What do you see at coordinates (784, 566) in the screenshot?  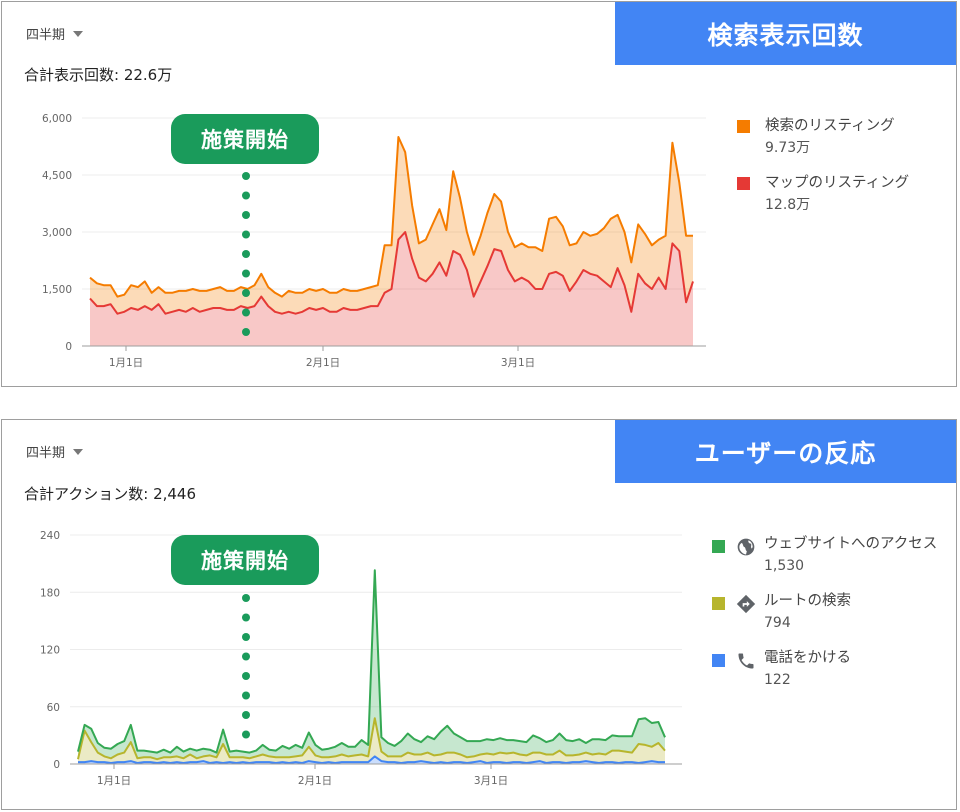 I see `legend-value: 1,530` at bounding box center [784, 566].